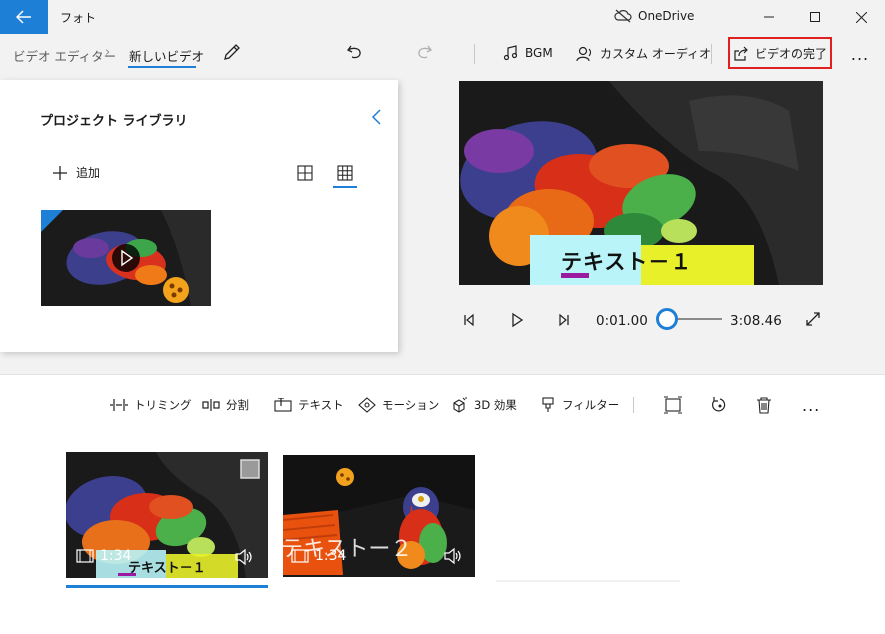  I want to click on text-button: テキスト, so click(309, 405).